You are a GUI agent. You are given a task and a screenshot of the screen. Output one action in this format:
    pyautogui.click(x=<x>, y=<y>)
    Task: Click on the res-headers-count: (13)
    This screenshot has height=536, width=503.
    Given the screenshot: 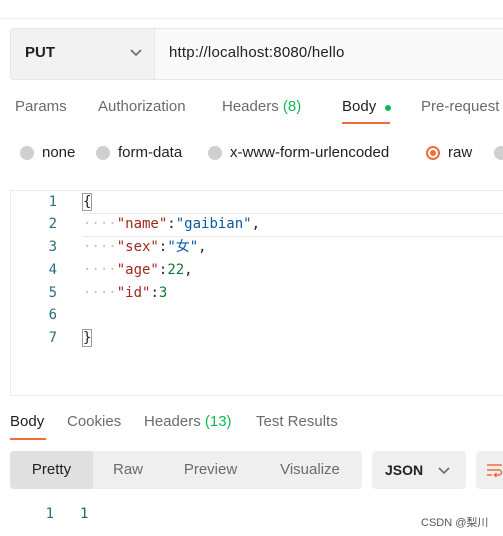 What is the action you would take?
    pyautogui.click(x=218, y=421)
    